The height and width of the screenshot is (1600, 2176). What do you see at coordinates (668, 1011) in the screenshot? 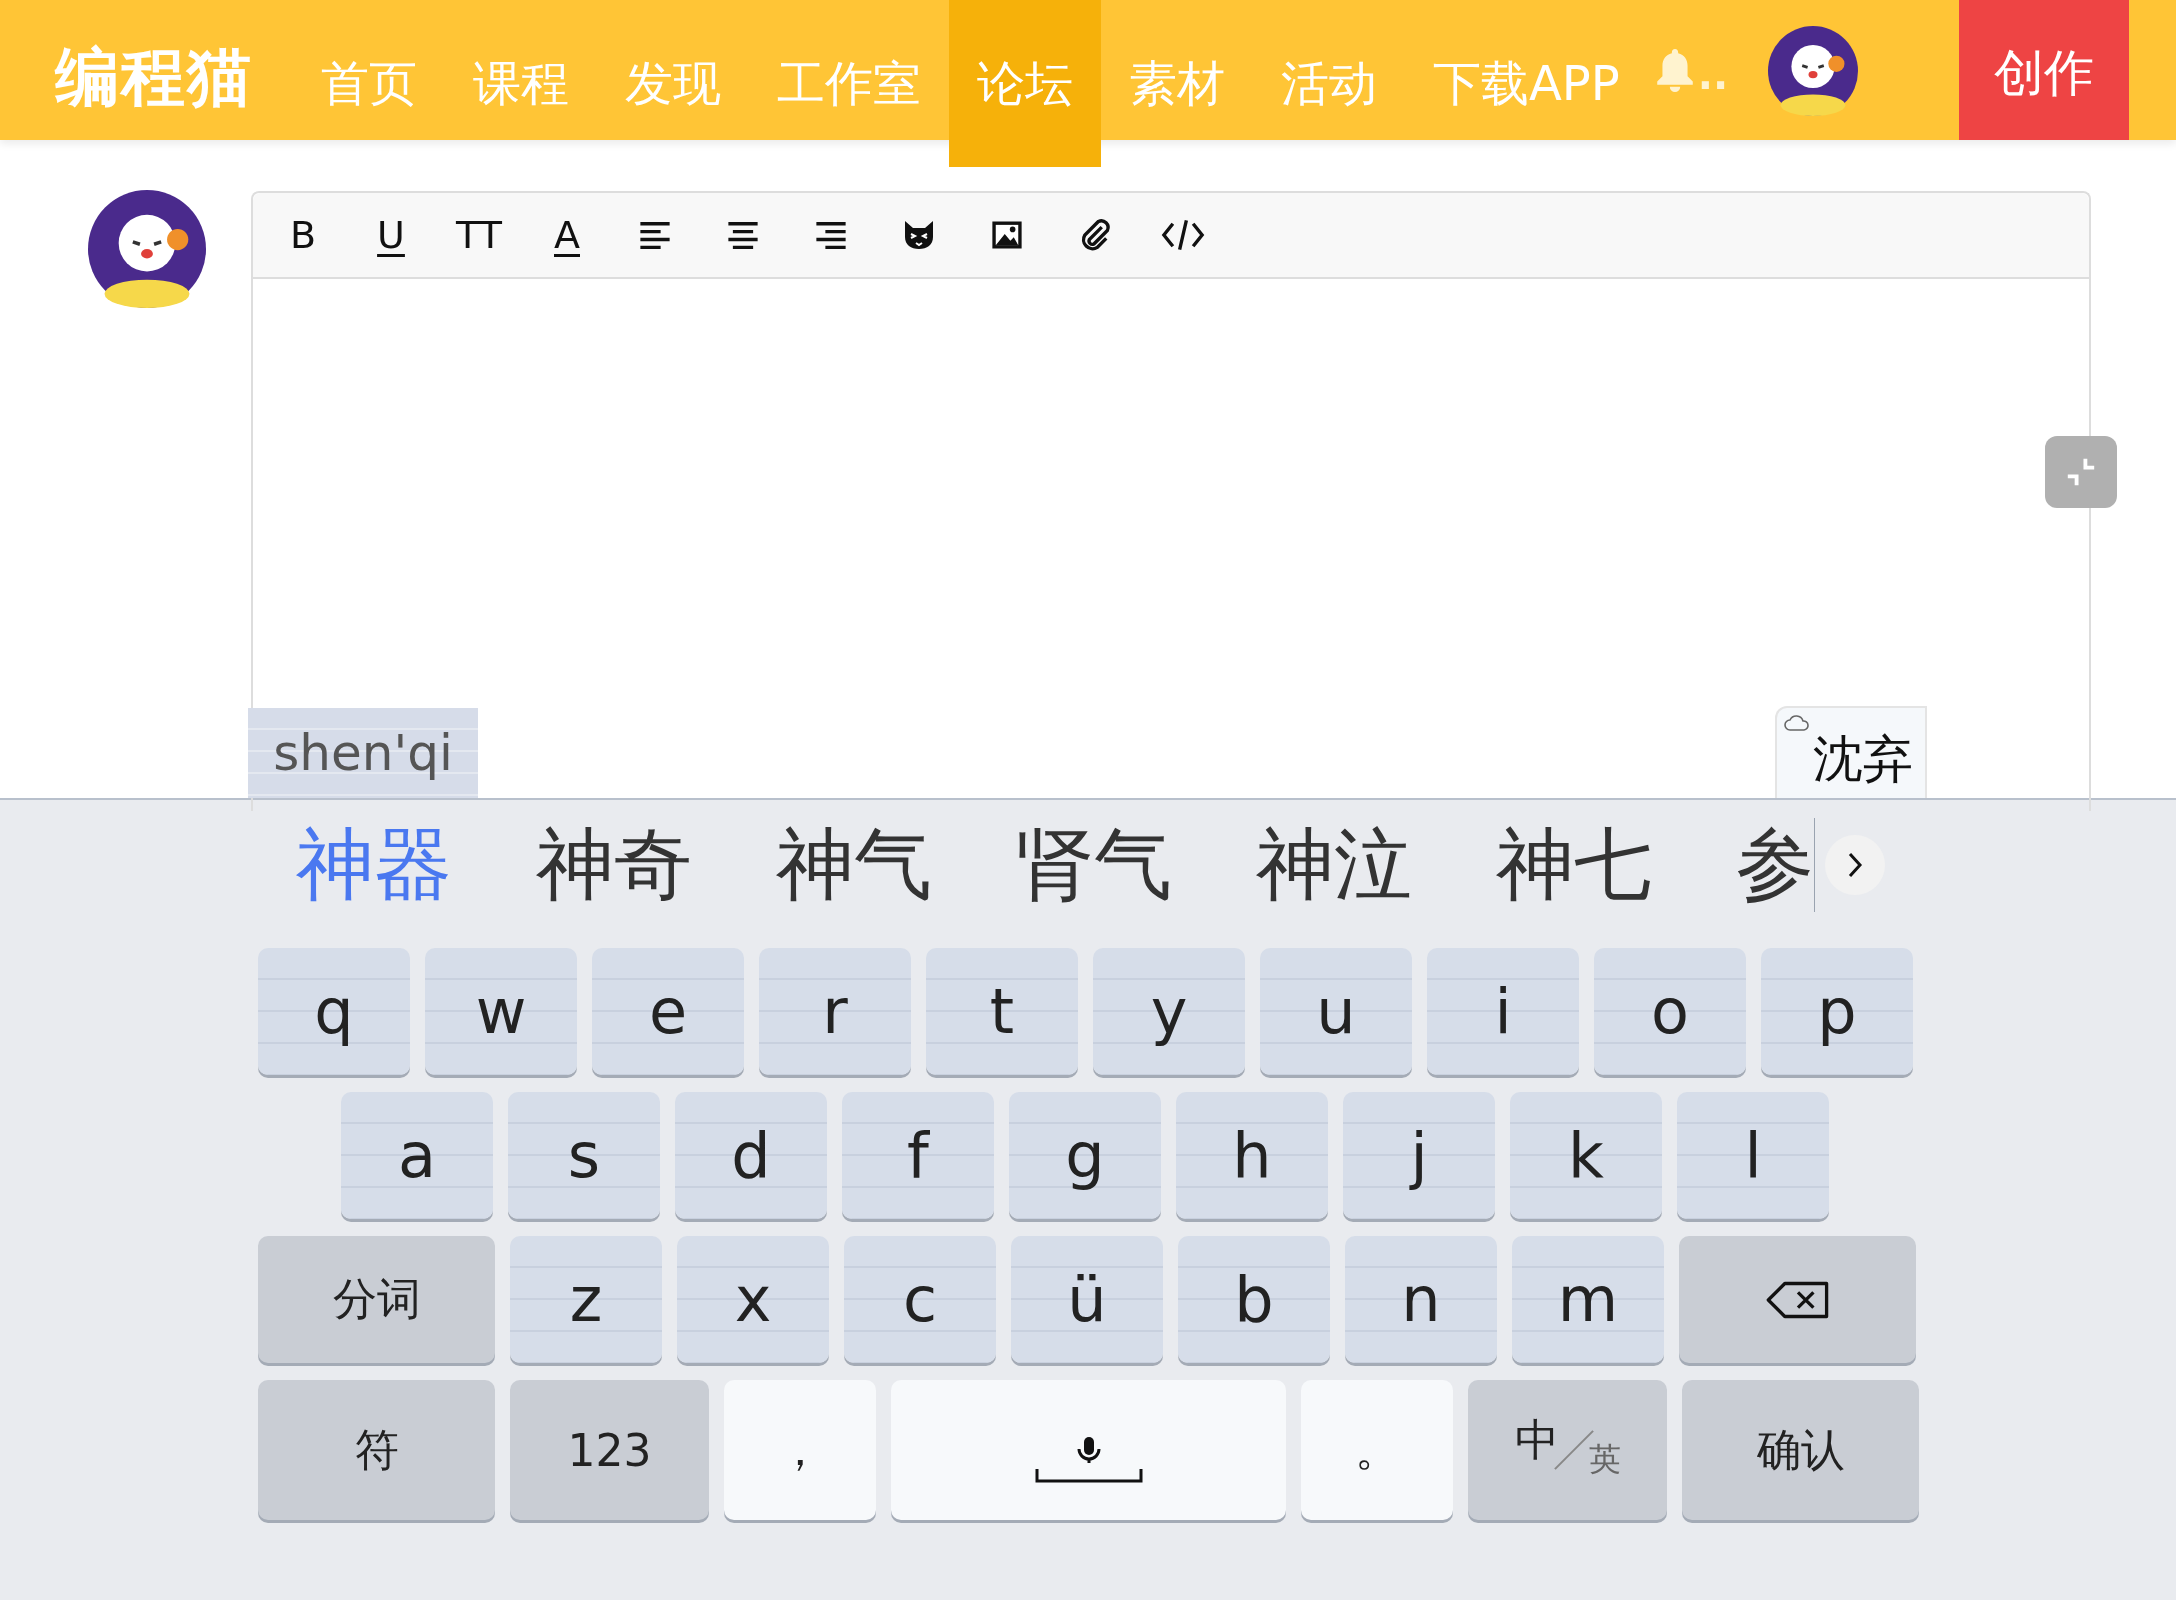
I see `keyboard-key: e` at bounding box center [668, 1011].